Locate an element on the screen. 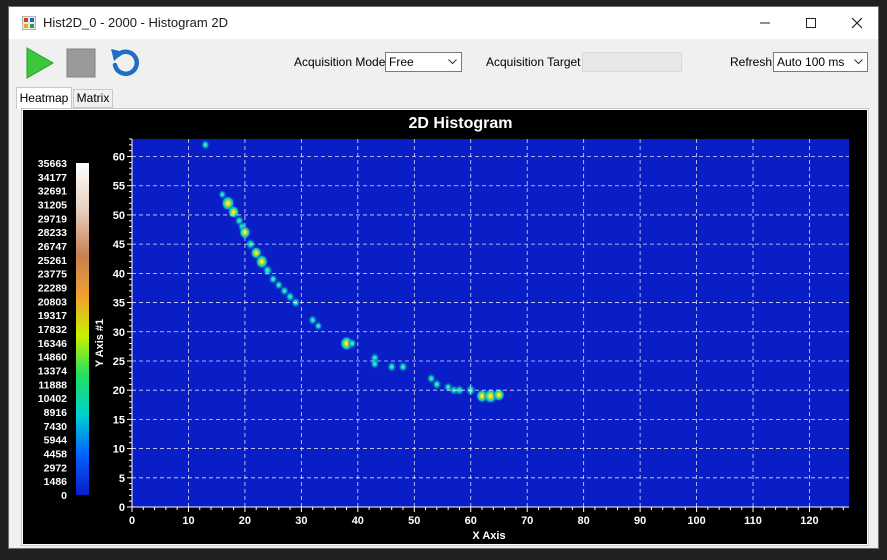 The height and width of the screenshot is (560, 887). colorbar-label: 5944 is located at coordinates (56, 441).